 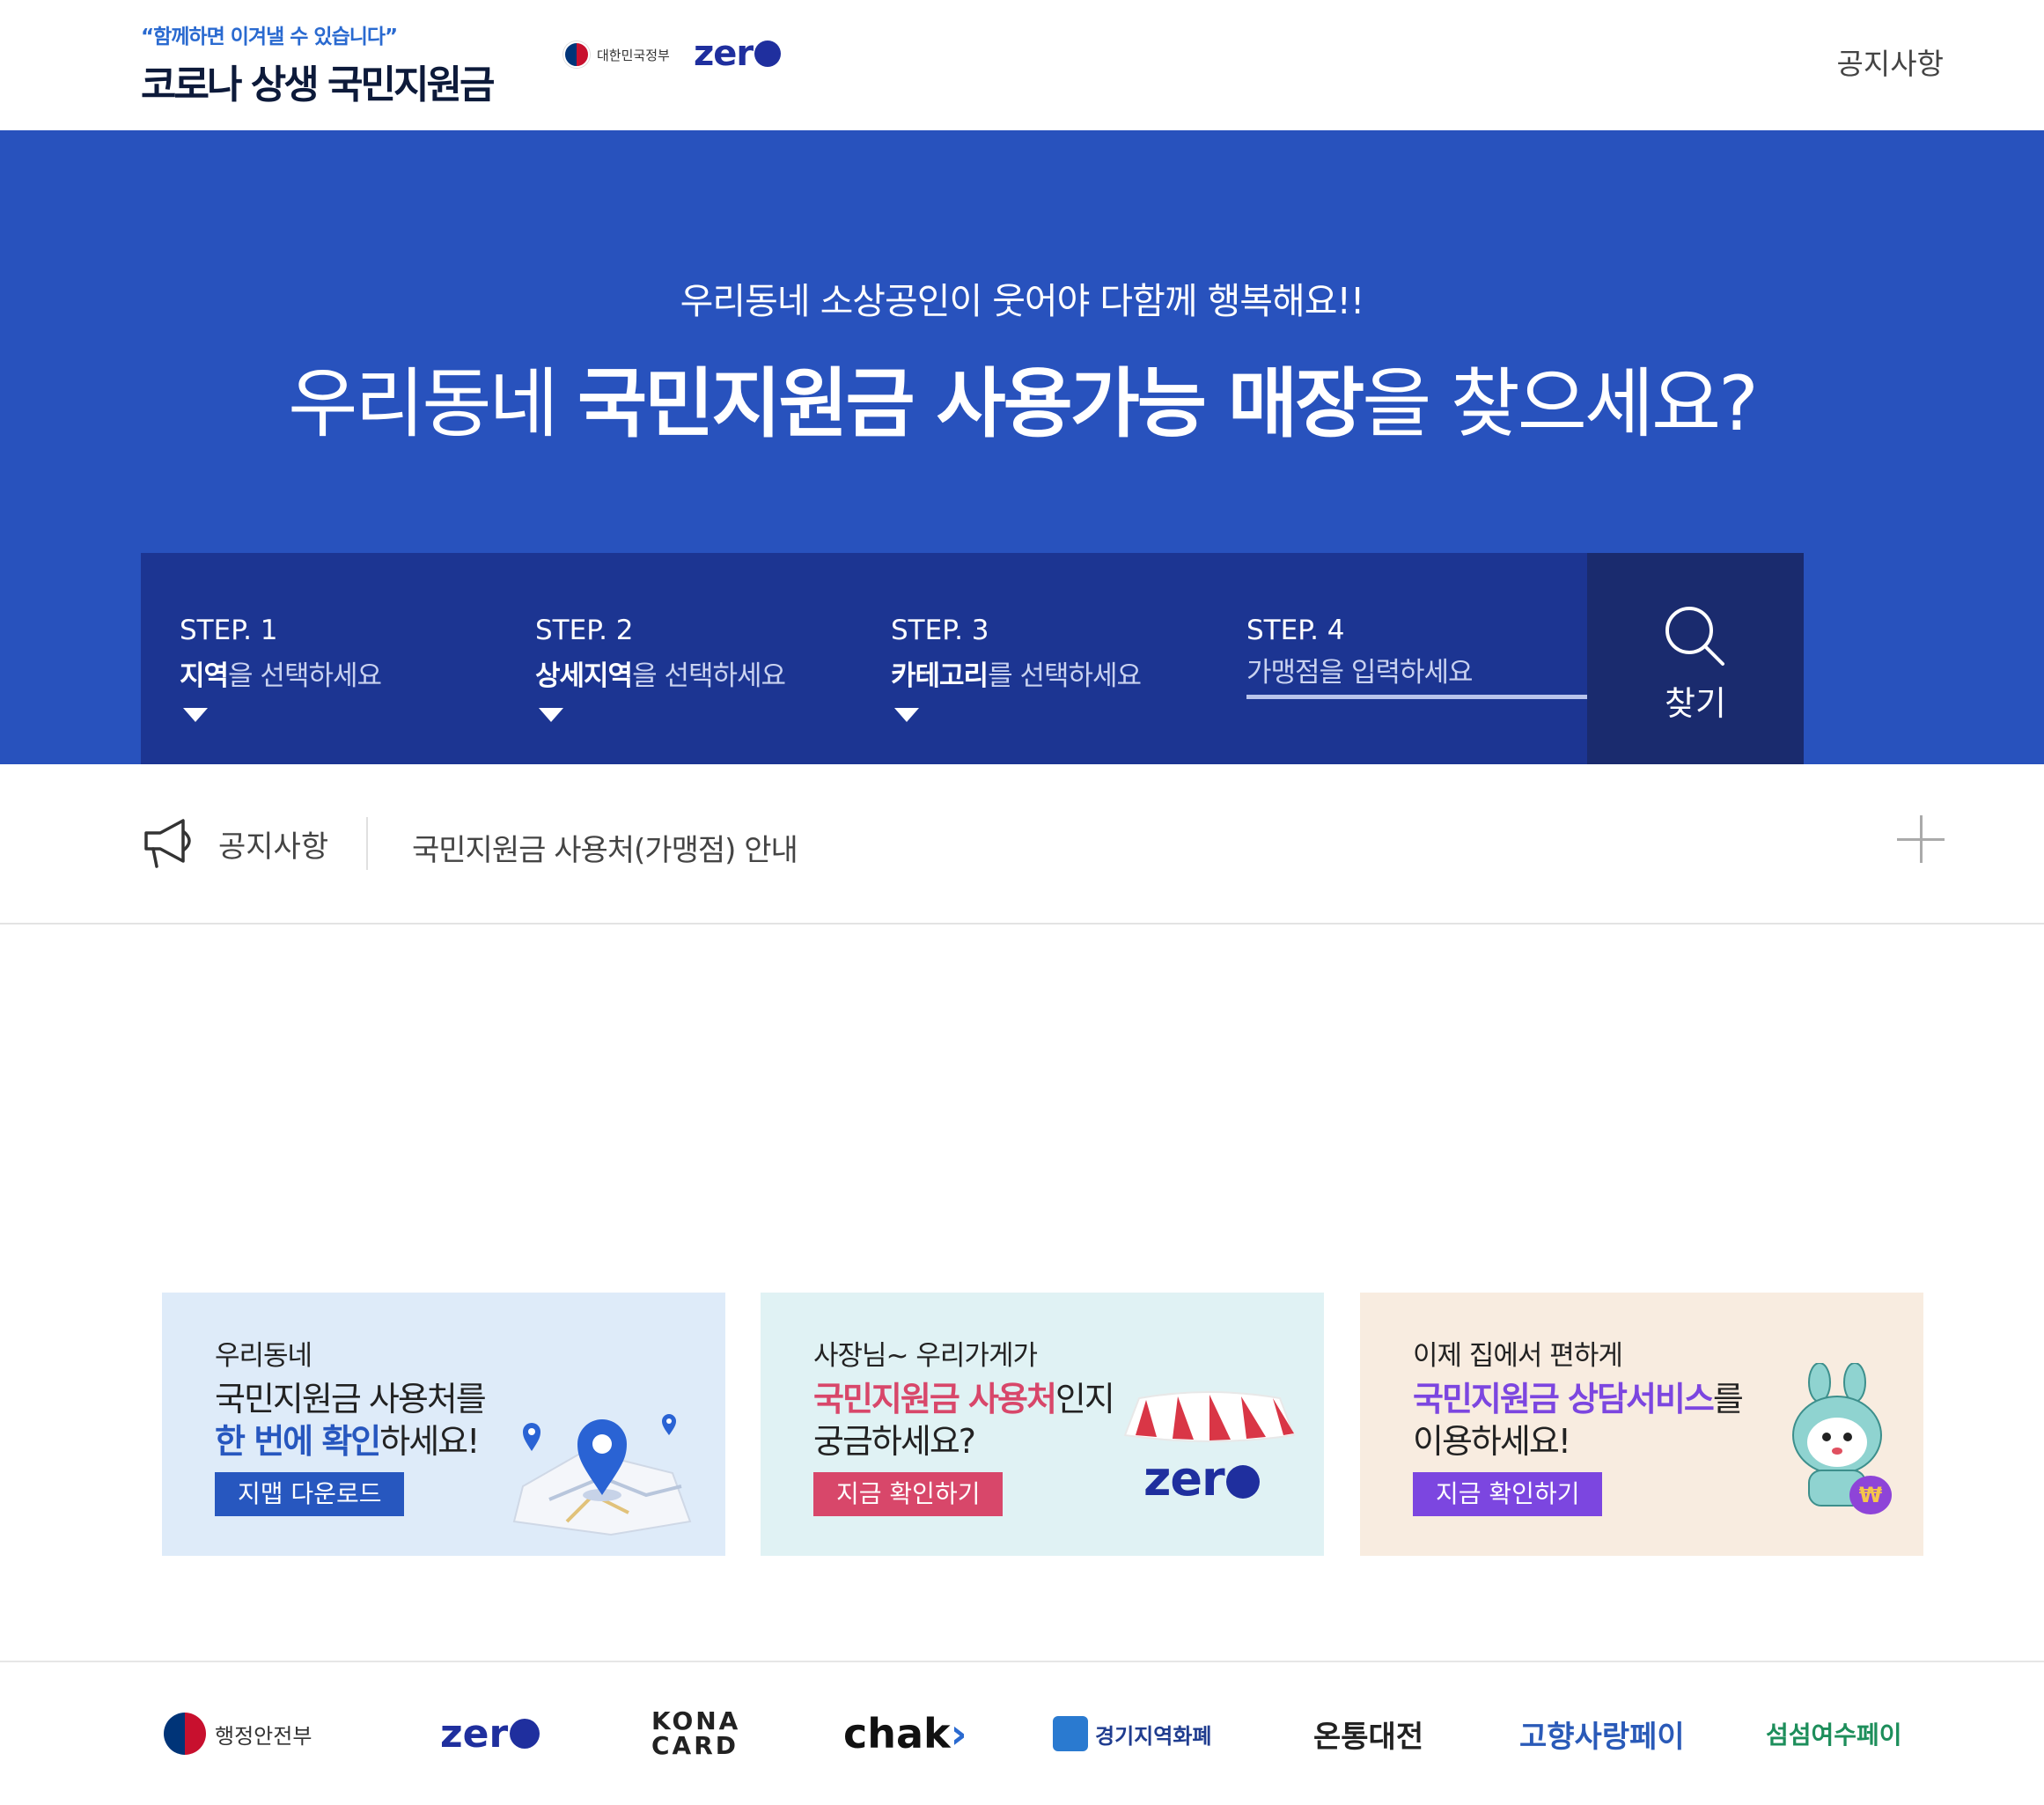 What do you see at coordinates (1641, 1425) in the screenshot?
I see `banner-consult-service: 이제 집에서 편하게 국민지원금 상담서비스를 이용하세요! 지금 확인하기 ₩` at bounding box center [1641, 1425].